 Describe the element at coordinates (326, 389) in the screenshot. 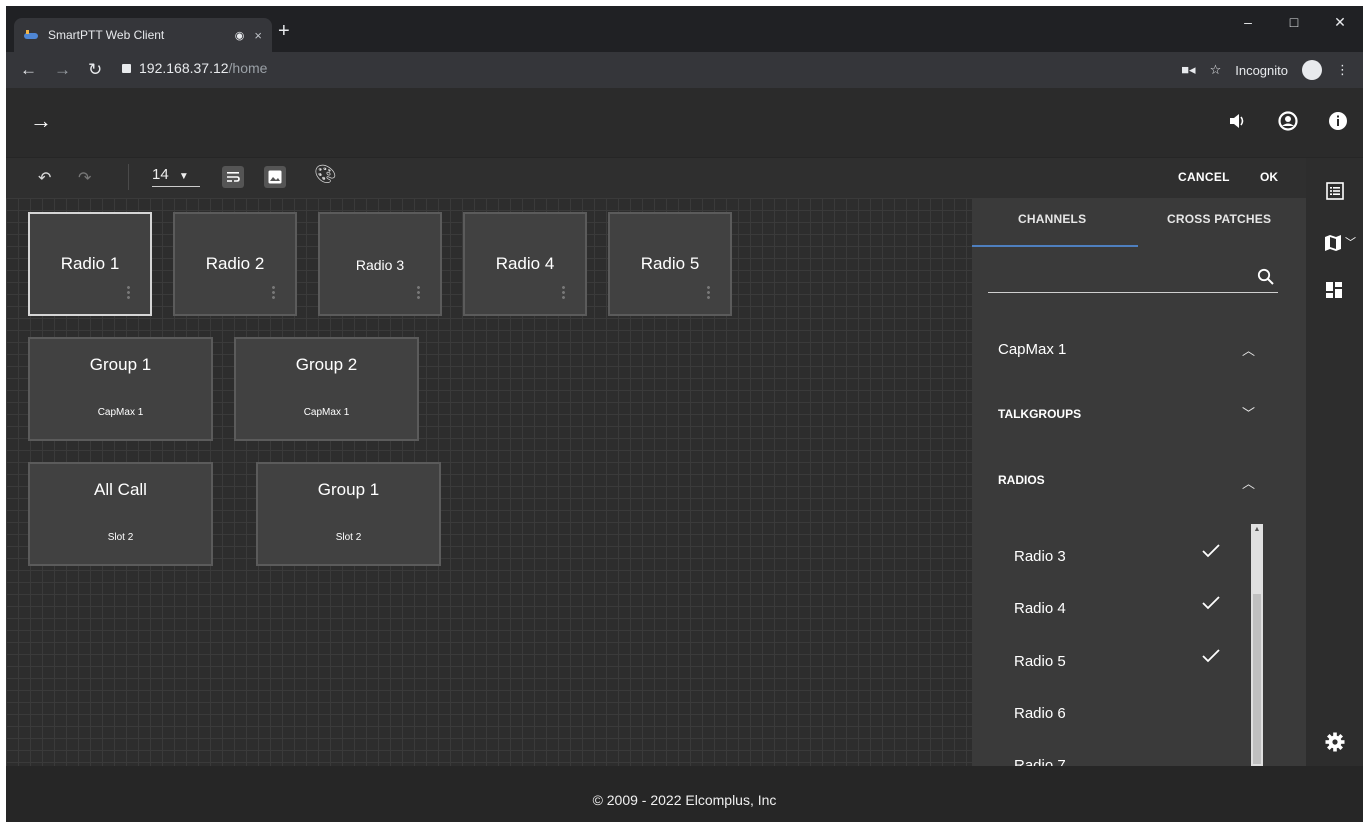

I see `tile-group-2-capmax: Group 2 CapMax 1` at that location.